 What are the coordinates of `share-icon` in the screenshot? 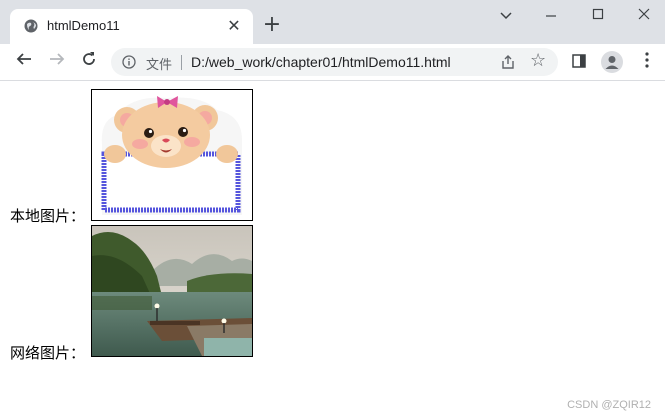 It's located at (508, 62).